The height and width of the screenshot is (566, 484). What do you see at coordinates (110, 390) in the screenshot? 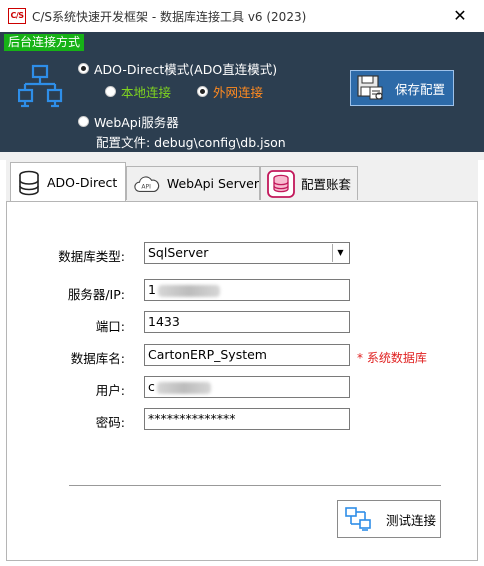
I see `user-label: 用户:` at bounding box center [110, 390].